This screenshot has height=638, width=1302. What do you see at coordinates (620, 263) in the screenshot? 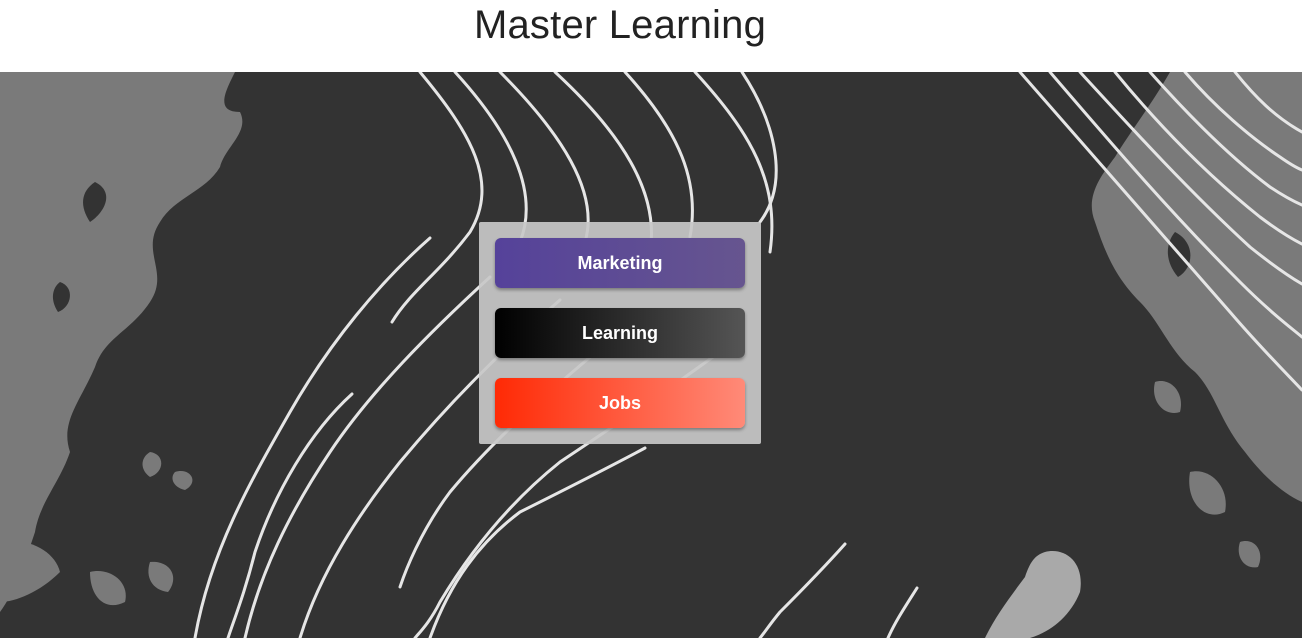
I see `marketing-button: Marketing` at bounding box center [620, 263].